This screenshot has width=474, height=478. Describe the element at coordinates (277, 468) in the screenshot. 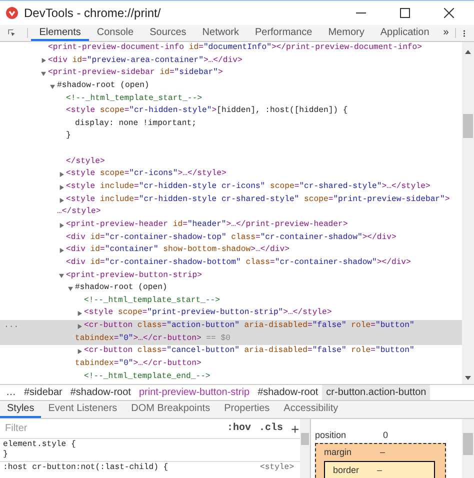

I see `source-link: <style>` at that location.